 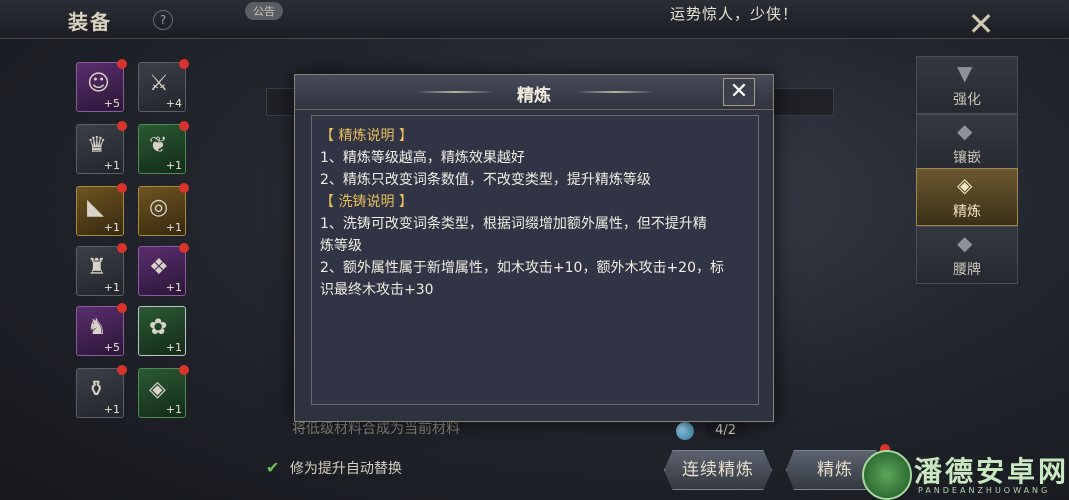 What do you see at coordinates (513, 224) in the screenshot?
I see `info-line: 1、洗铸可改变词条类型，根据词缀增加额外属性，但不提升精` at bounding box center [513, 224].